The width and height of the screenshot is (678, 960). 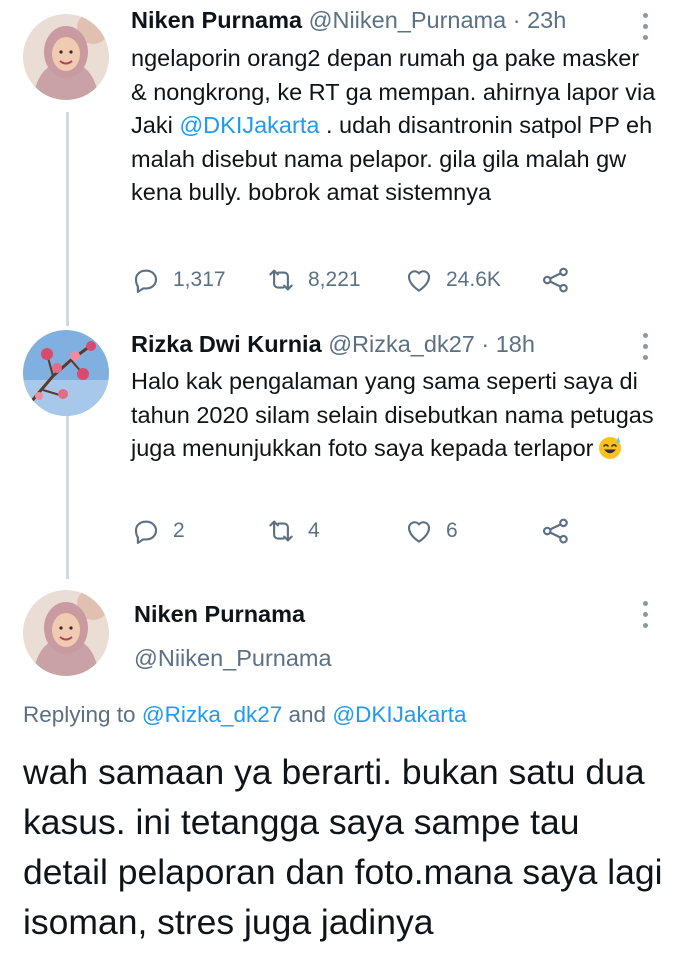 I want to click on reply-button: 1,317, so click(x=178, y=280).